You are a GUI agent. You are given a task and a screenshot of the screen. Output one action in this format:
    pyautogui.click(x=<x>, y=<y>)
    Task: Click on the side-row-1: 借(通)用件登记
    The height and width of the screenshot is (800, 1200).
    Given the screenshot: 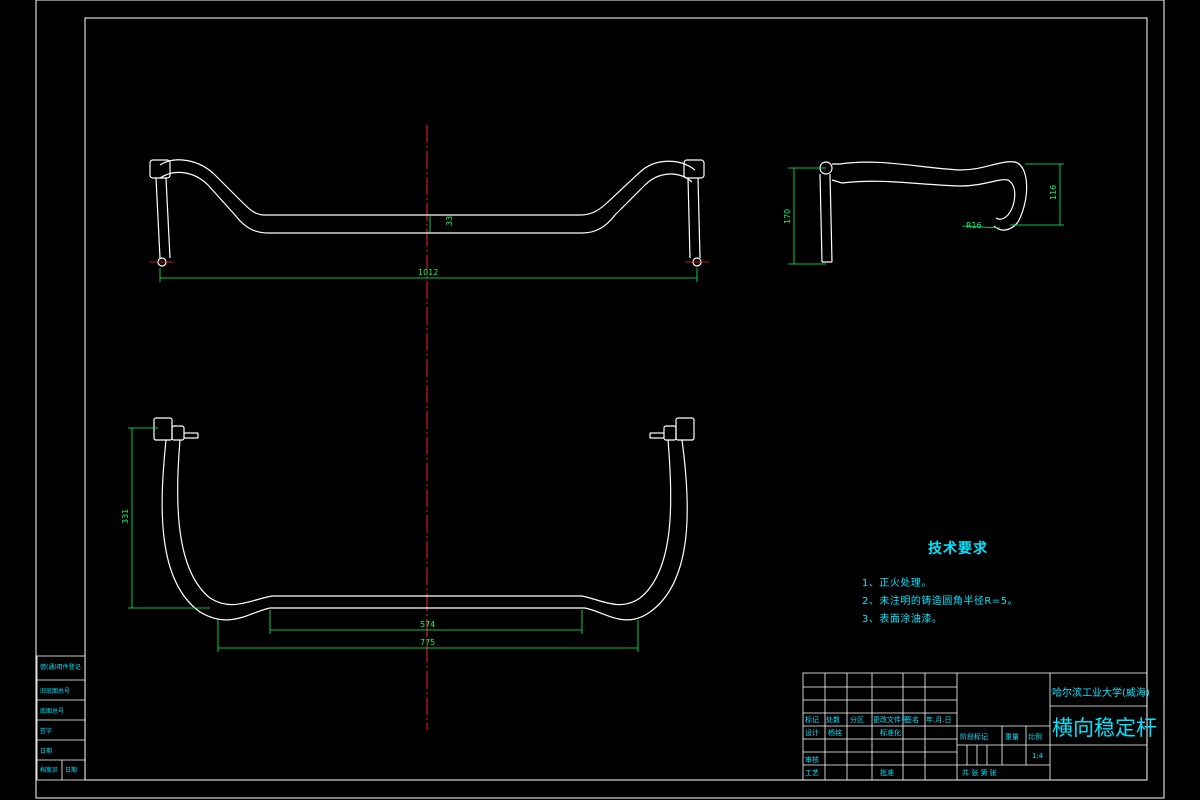 What is the action you would take?
    pyautogui.click(x=60, y=667)
    